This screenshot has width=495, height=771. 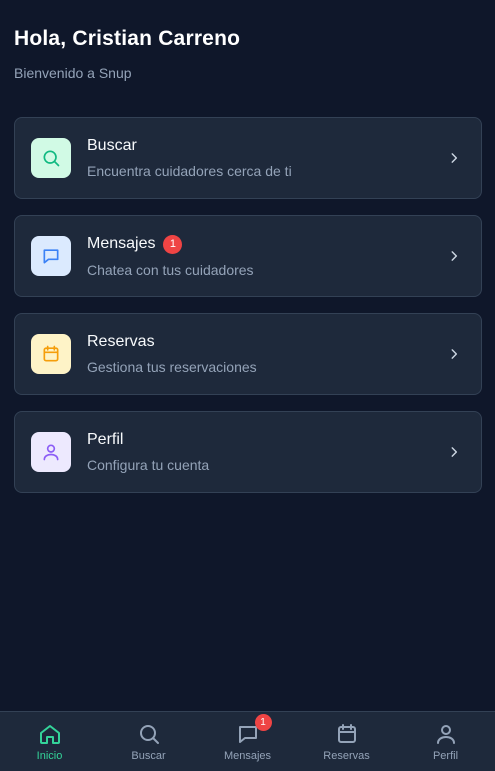 I want to click on card-reservas: Reservas Gestiona tus reservaciones, so click(x=248, y=354).